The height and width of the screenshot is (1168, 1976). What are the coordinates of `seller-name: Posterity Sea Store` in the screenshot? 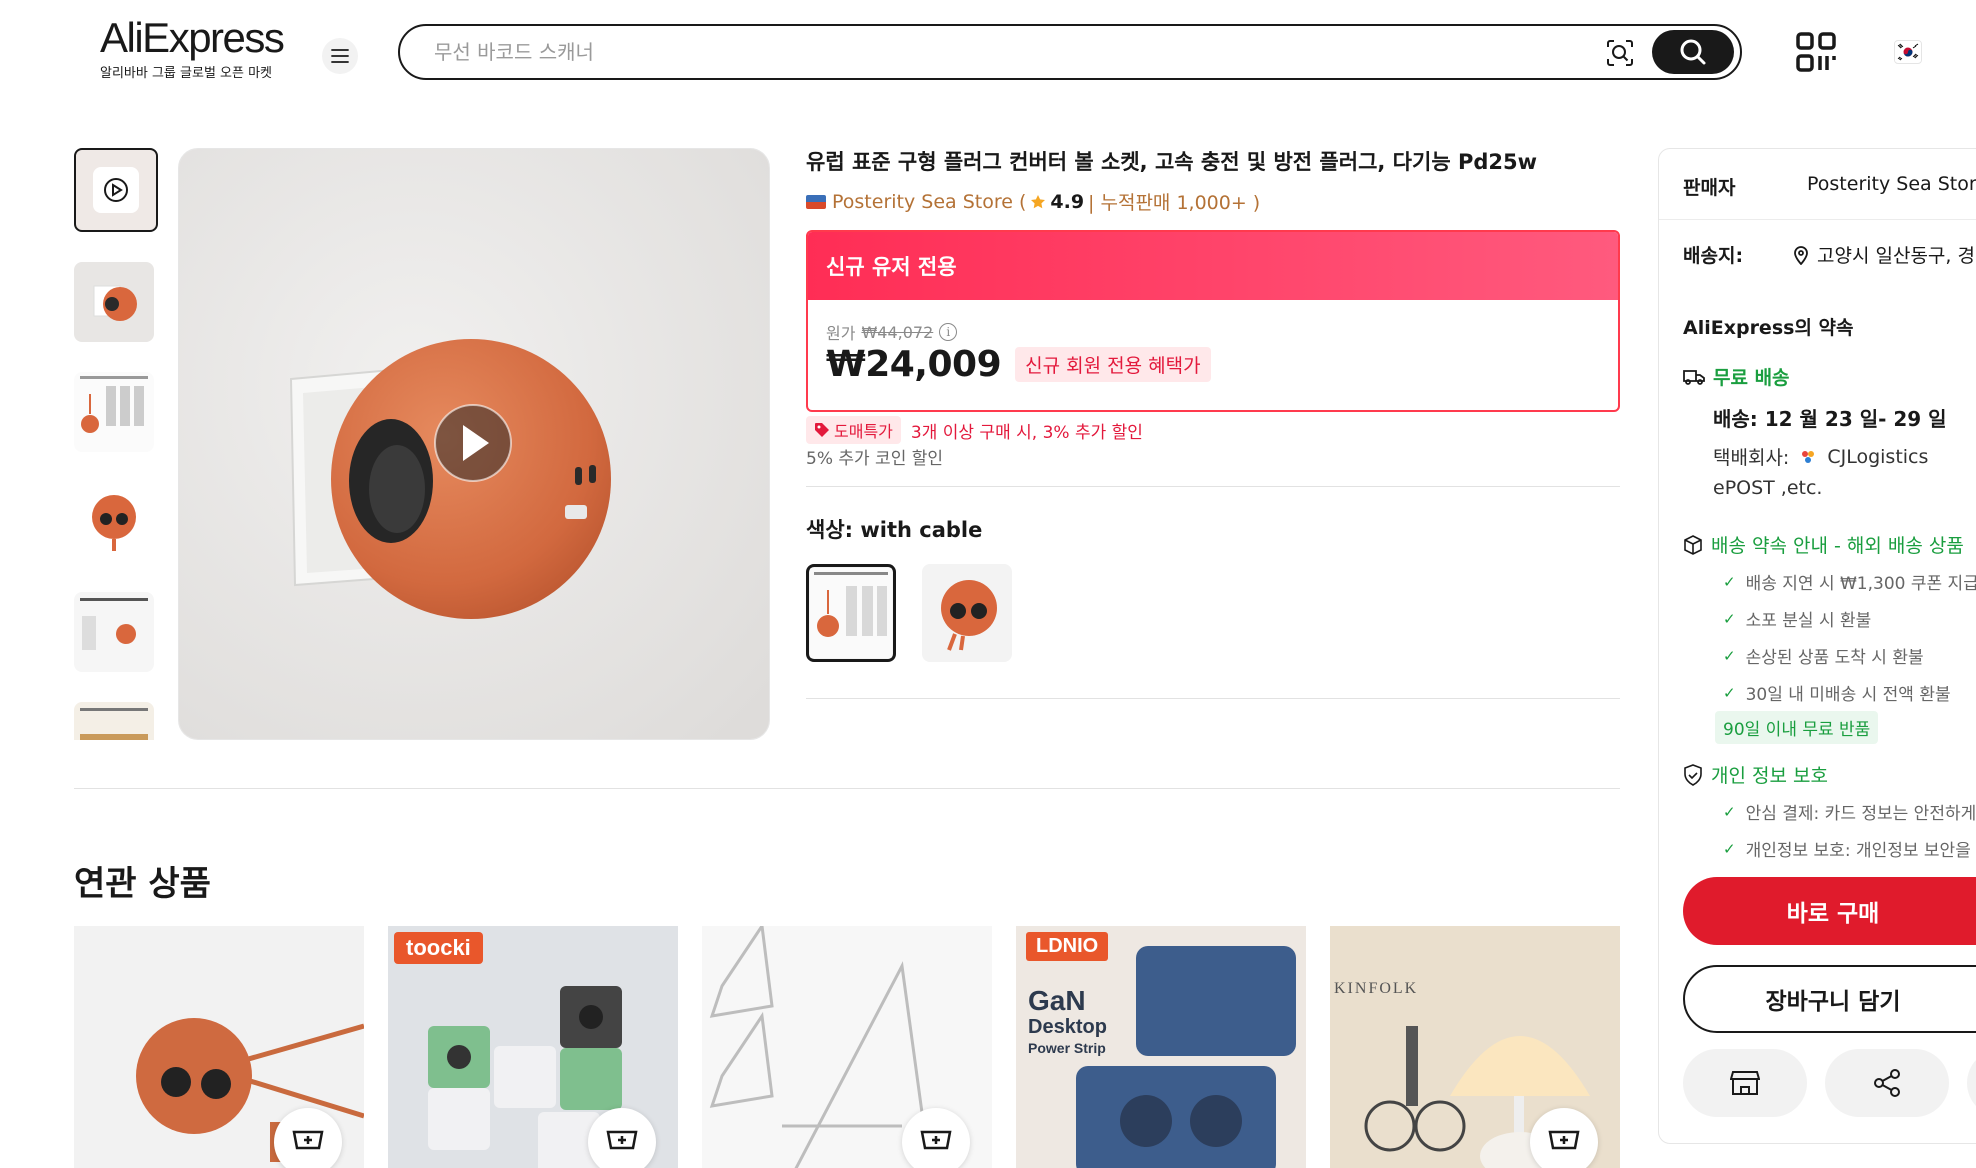 It's located at (1891, 184).